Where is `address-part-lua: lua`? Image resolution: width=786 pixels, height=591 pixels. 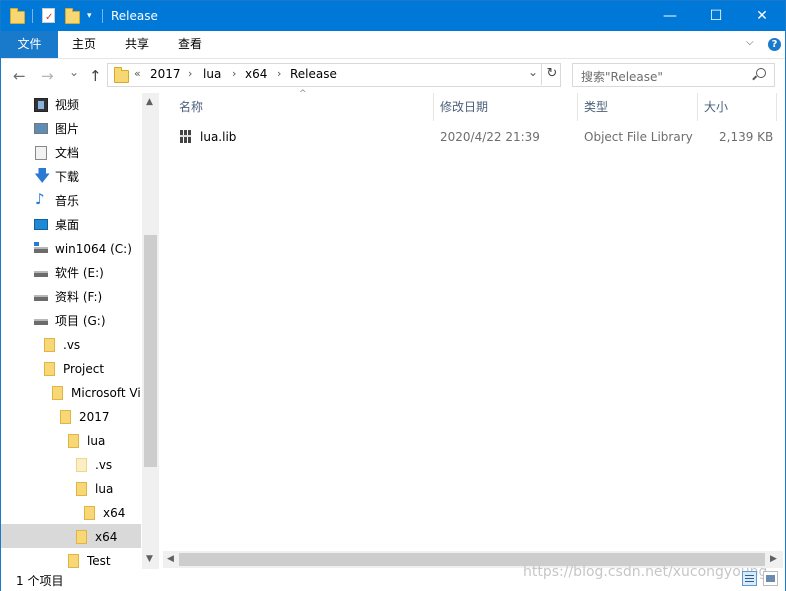
address-part-lua: lua is located at coordinates (212, 74).